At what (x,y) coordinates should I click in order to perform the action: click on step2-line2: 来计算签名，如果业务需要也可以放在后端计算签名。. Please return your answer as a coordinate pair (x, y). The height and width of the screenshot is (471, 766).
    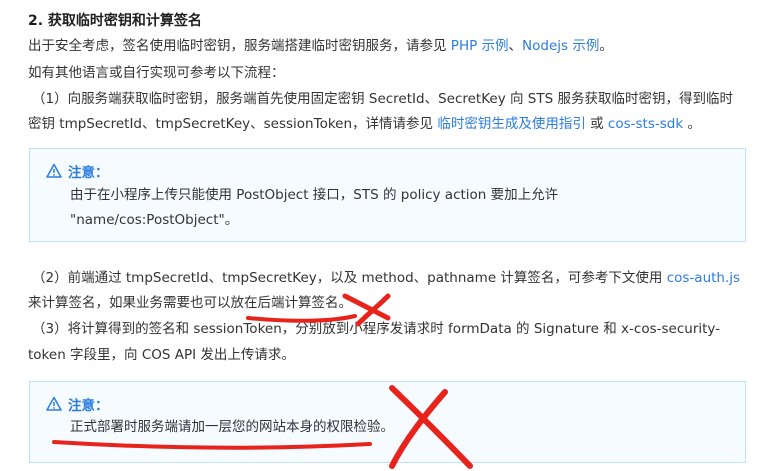
    Looking at the image, I should click on (190, 303).